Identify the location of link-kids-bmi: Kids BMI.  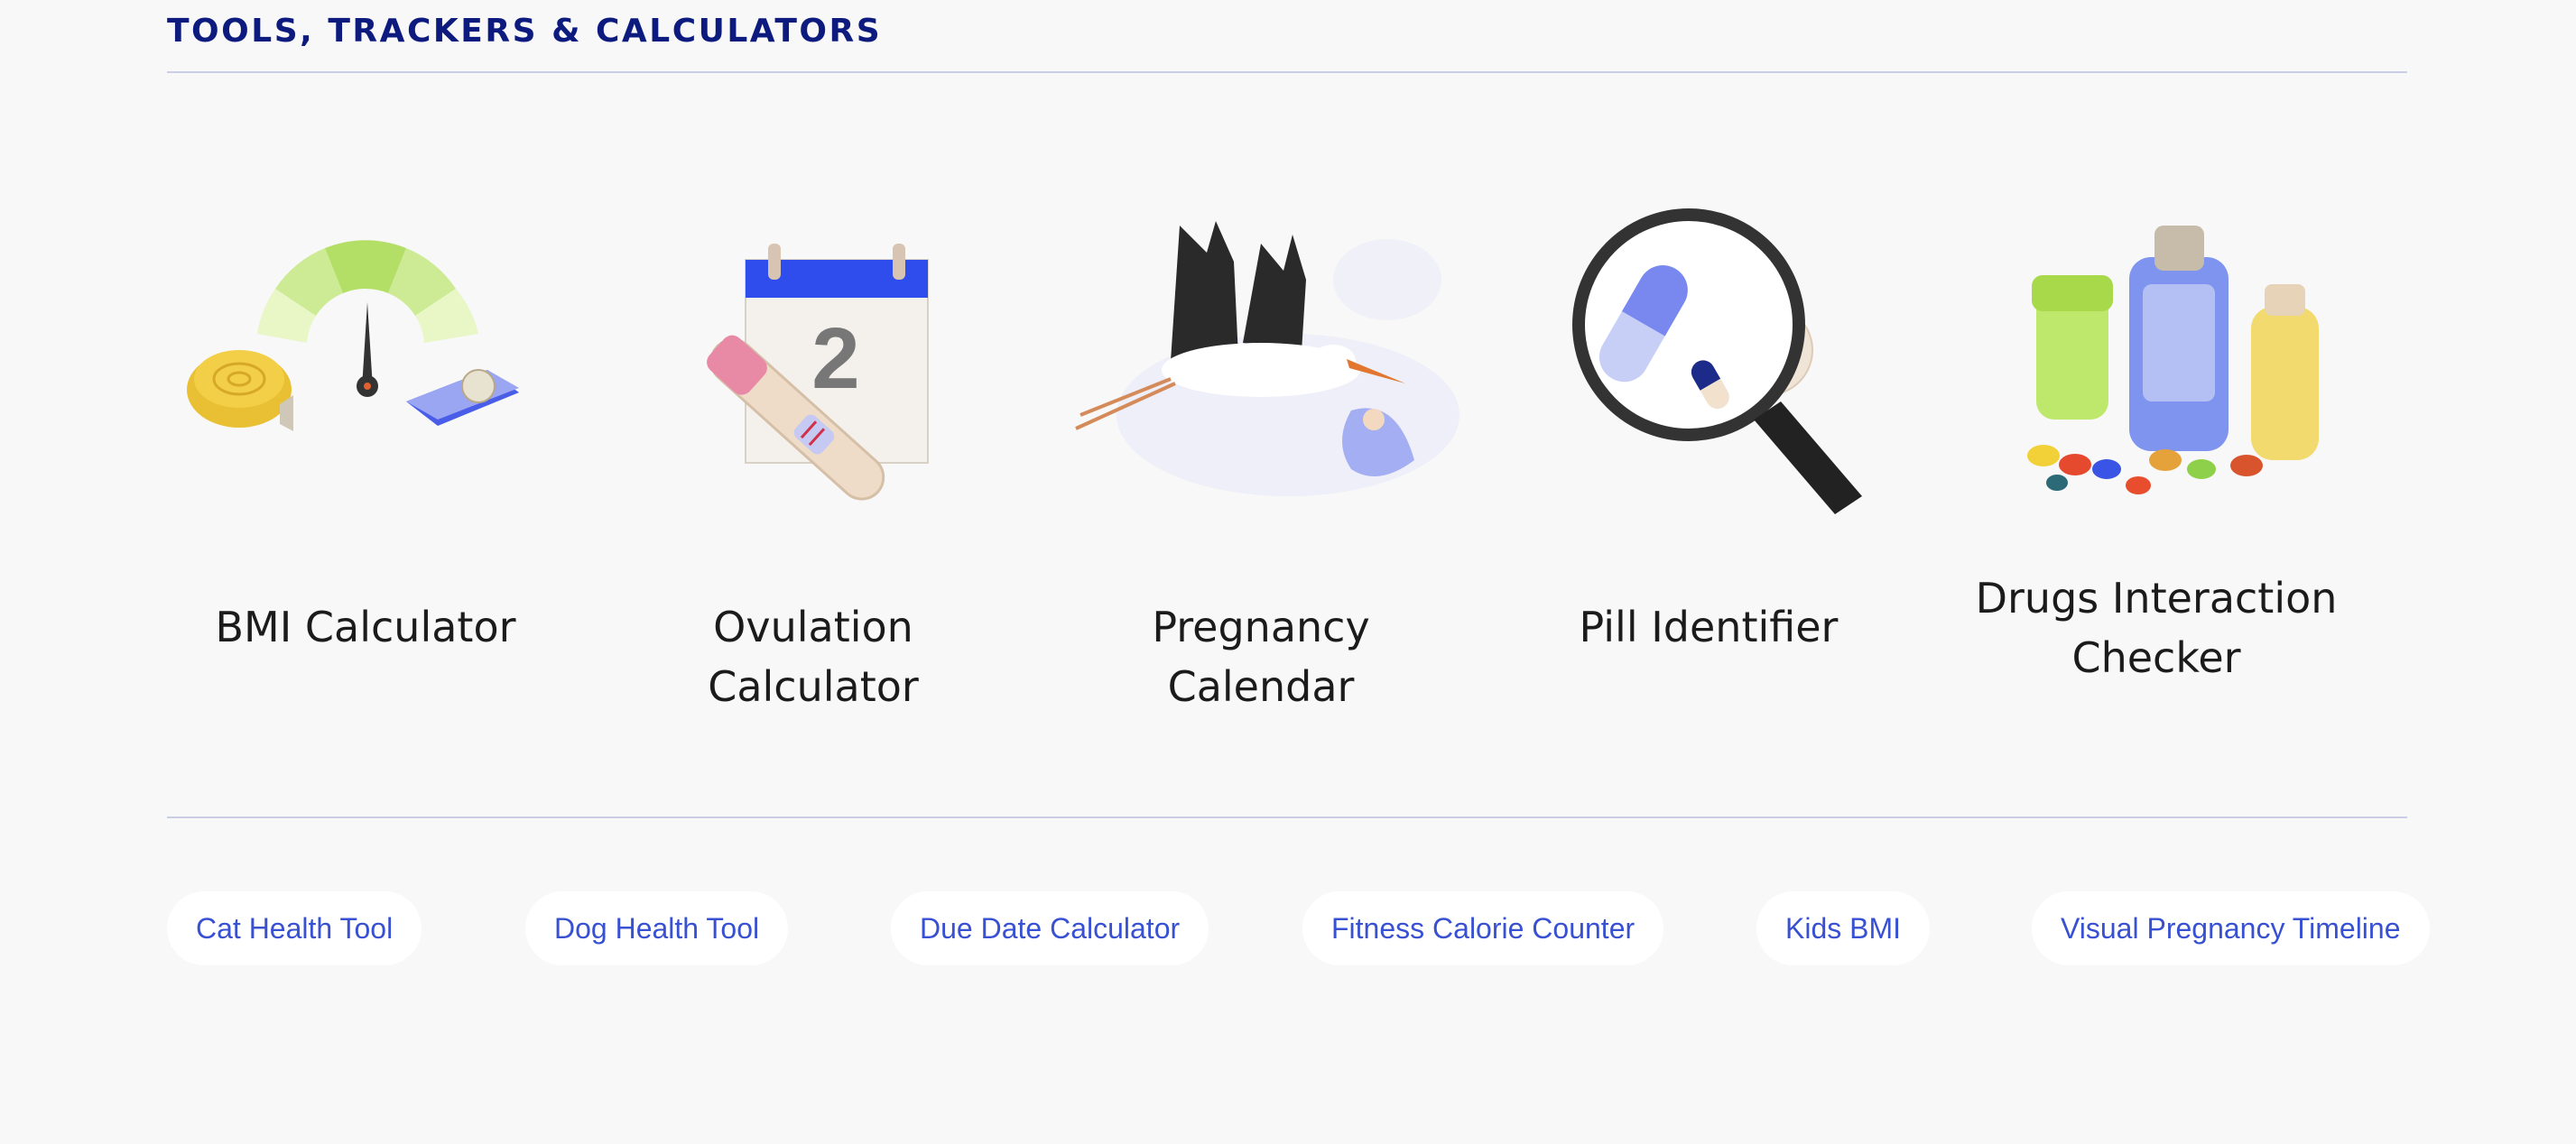
(1843, 928).